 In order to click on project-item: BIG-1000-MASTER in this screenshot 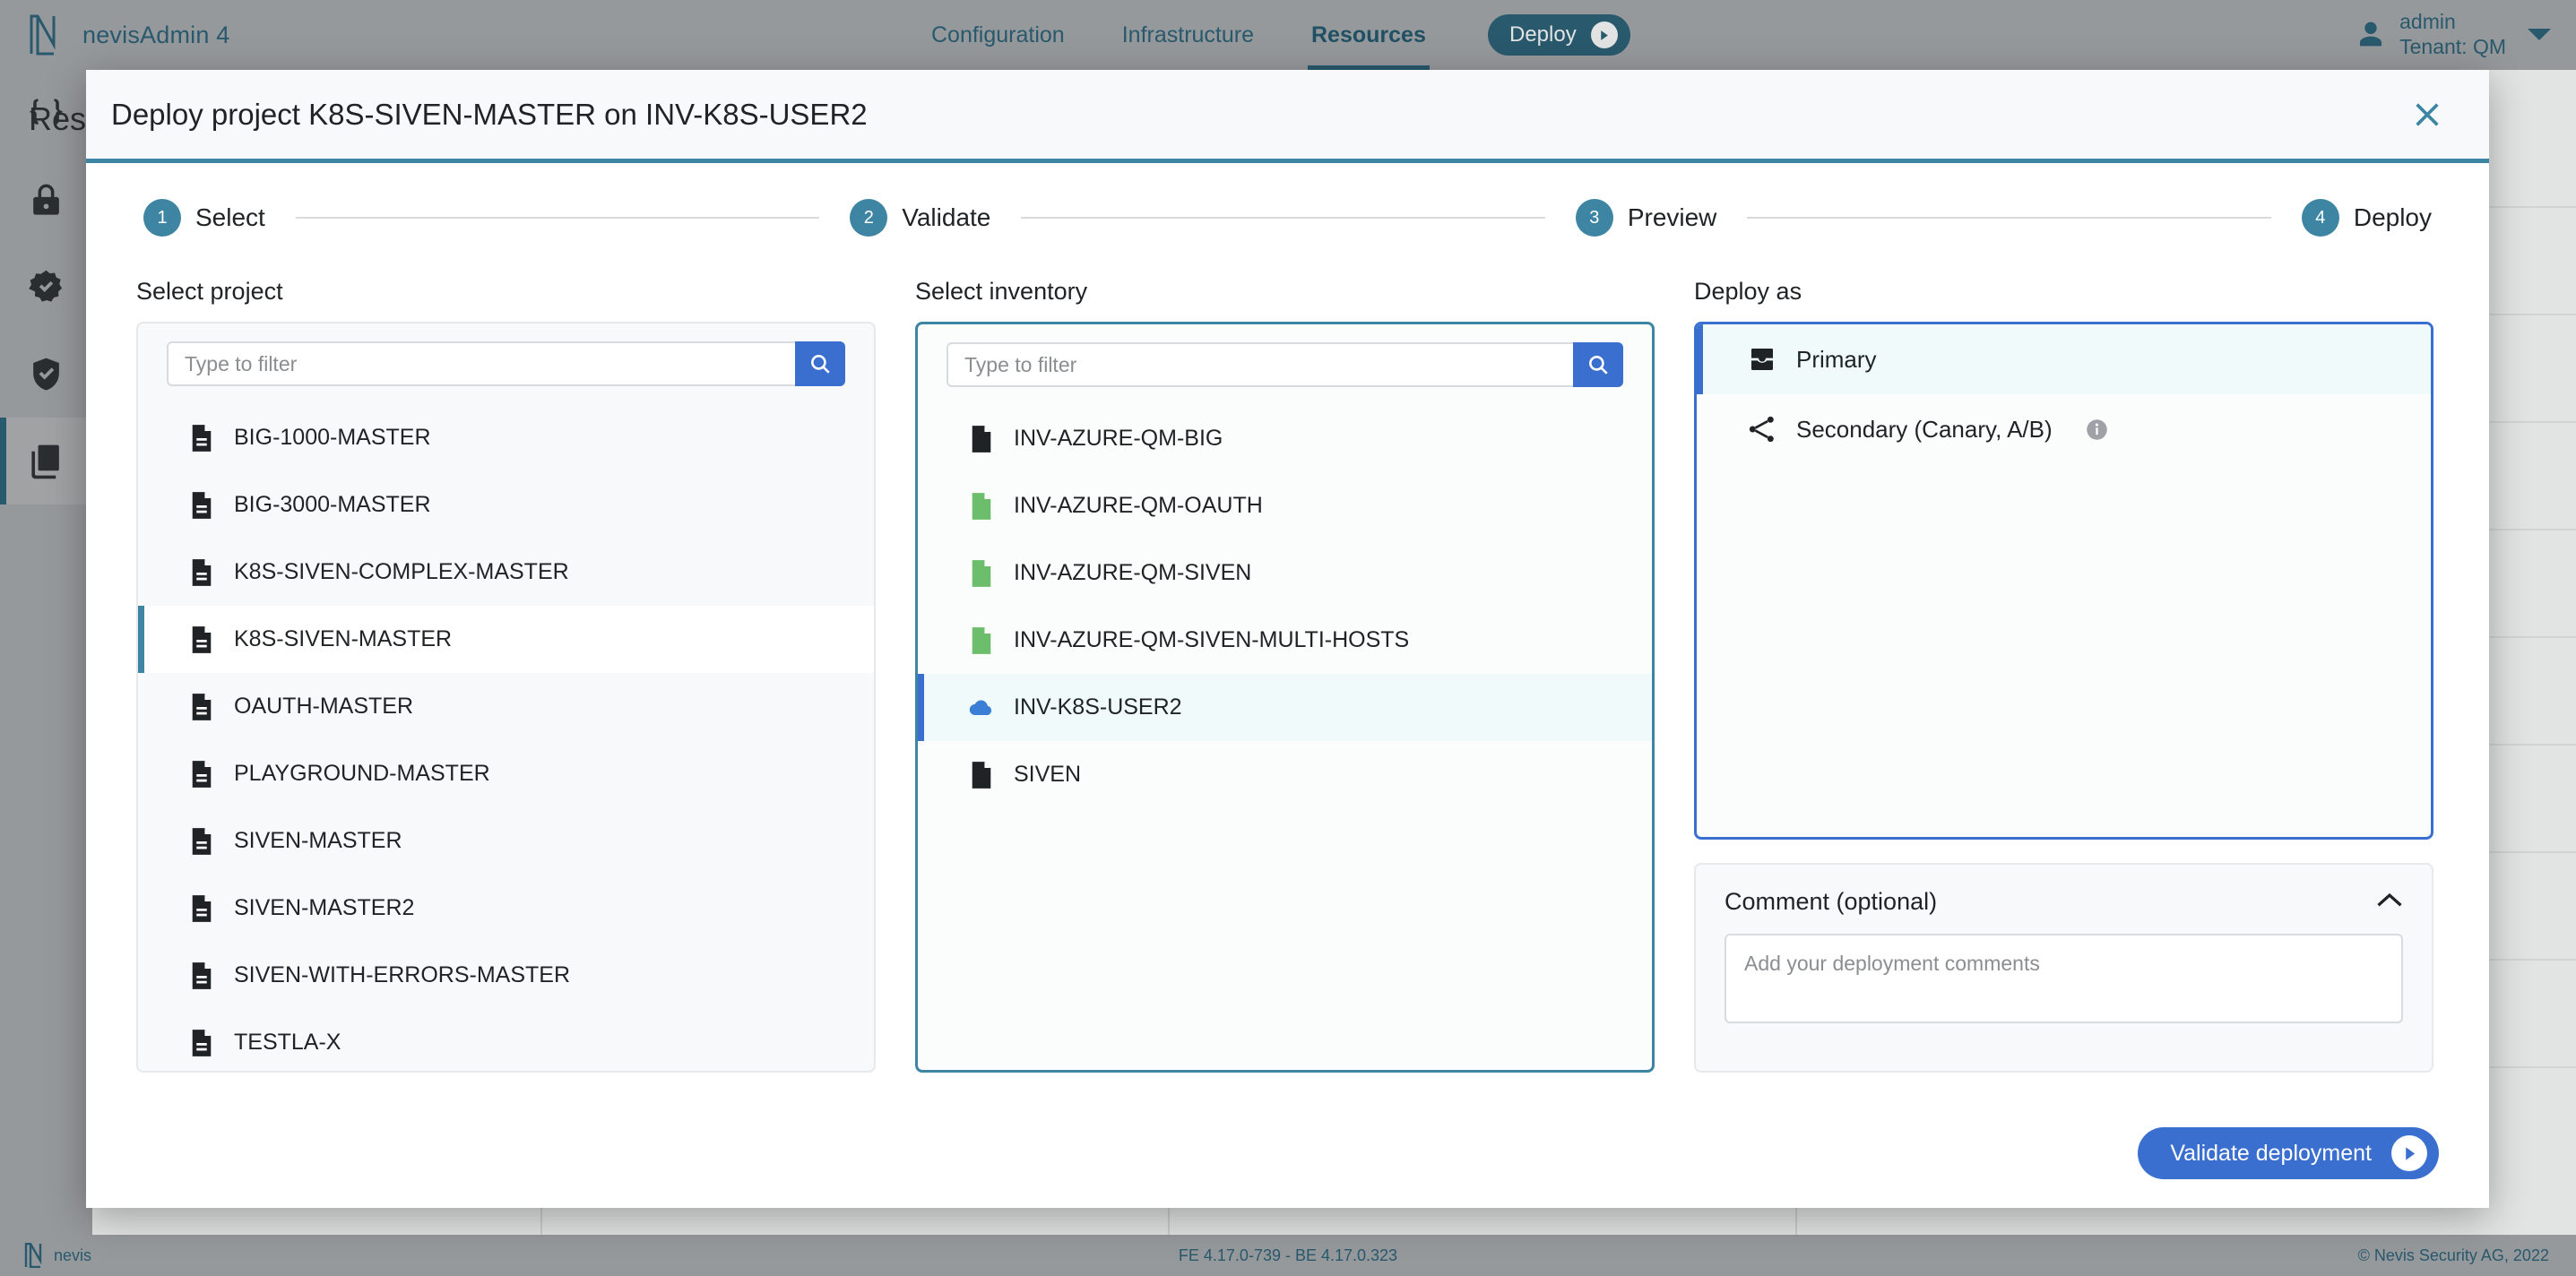, I will do `click(506, 438)`.